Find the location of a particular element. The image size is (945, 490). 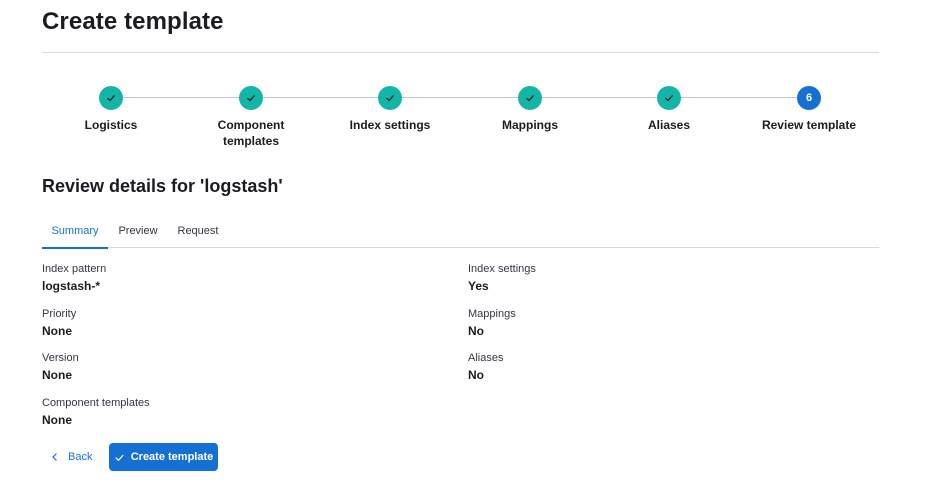

chevron-left-icon is located at coordinates (54, 457).